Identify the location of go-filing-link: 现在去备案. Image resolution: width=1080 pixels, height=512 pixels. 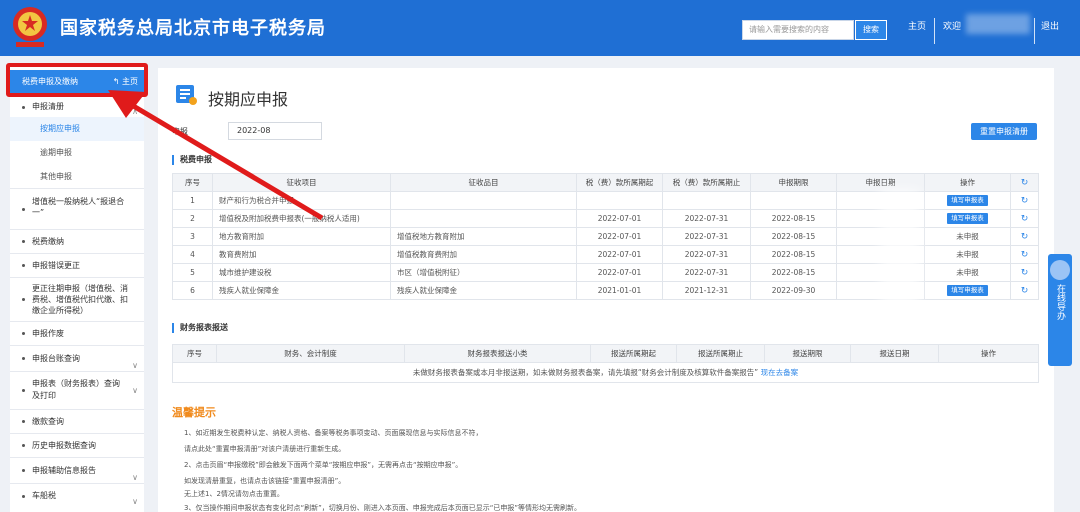
(780, 372).